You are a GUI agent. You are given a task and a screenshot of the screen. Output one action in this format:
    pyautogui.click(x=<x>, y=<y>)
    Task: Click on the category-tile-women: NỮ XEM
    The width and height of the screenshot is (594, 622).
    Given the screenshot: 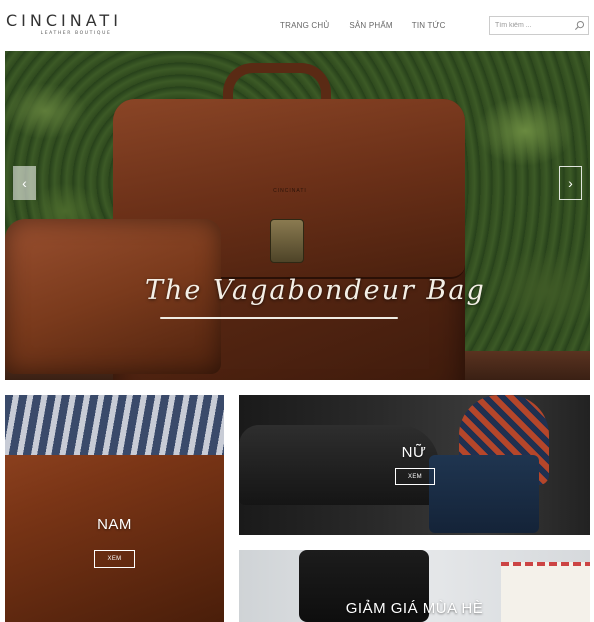 What is the action you would take?
    pyautogui.click(x=414, y=465)
    